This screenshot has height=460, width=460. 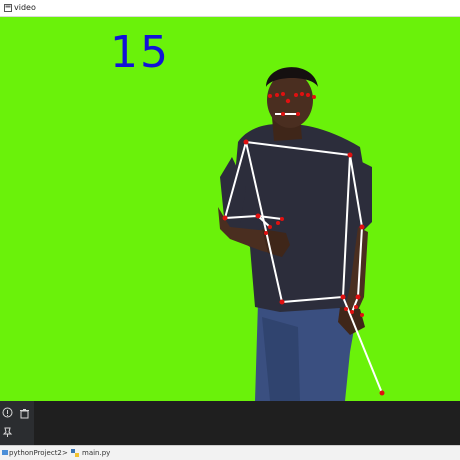 I want to click on ide-tool-window, so click(x=230, y=423).